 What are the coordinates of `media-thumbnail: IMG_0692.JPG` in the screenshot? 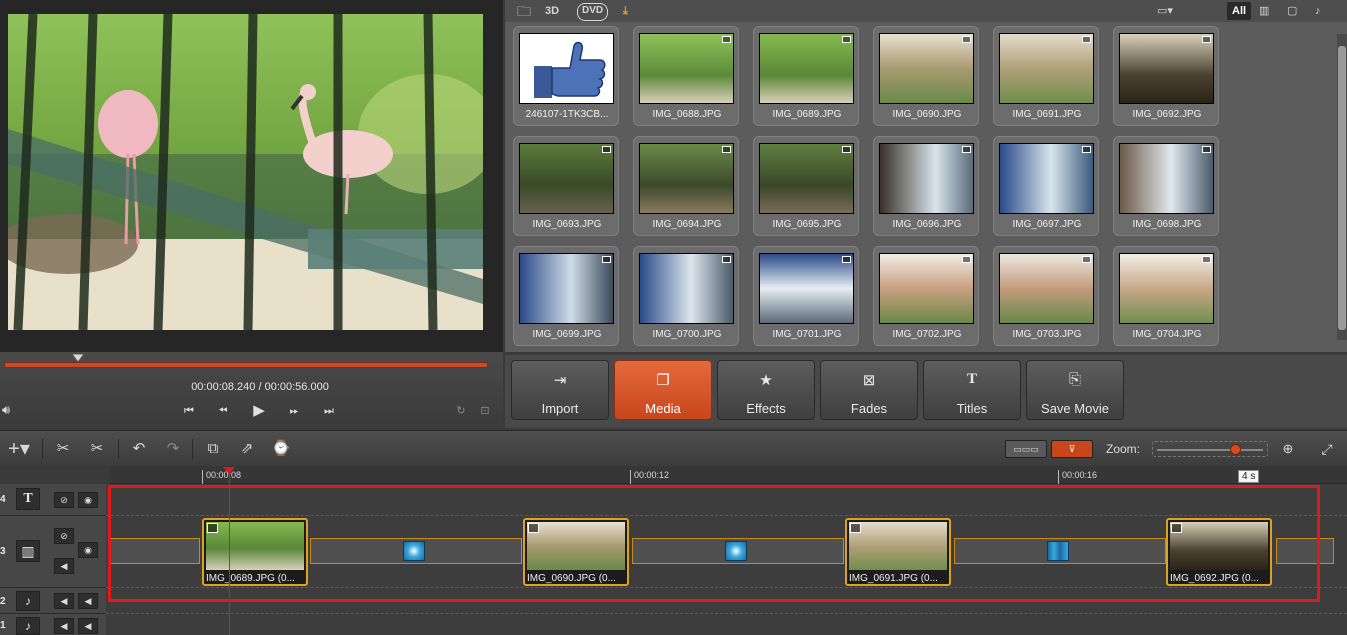 It's located at (1166, 76).